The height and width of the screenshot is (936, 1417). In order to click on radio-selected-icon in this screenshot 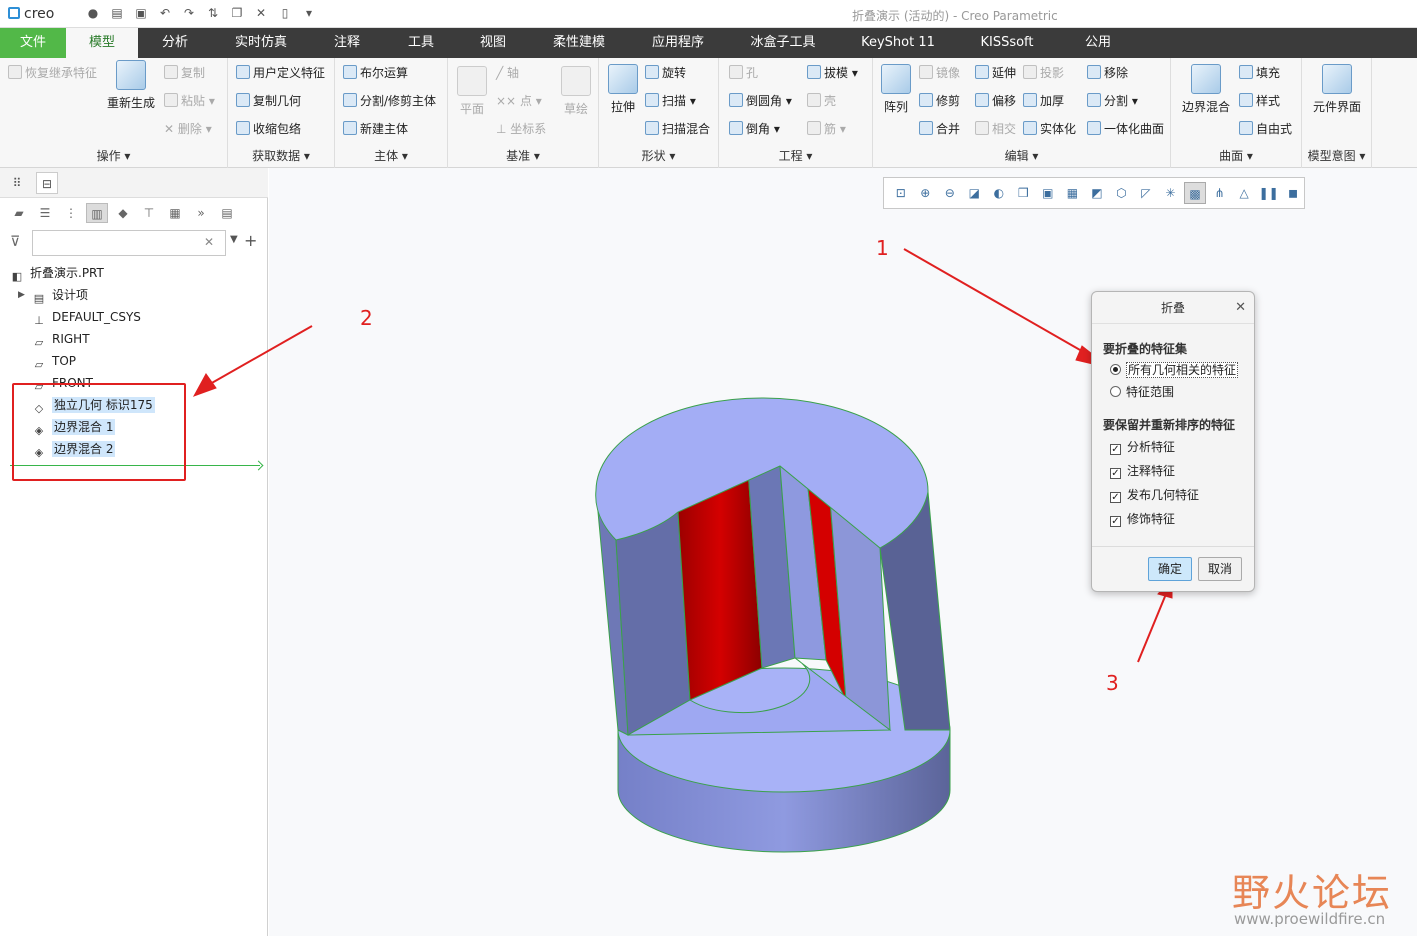, I will do `click(1115, 369)`.